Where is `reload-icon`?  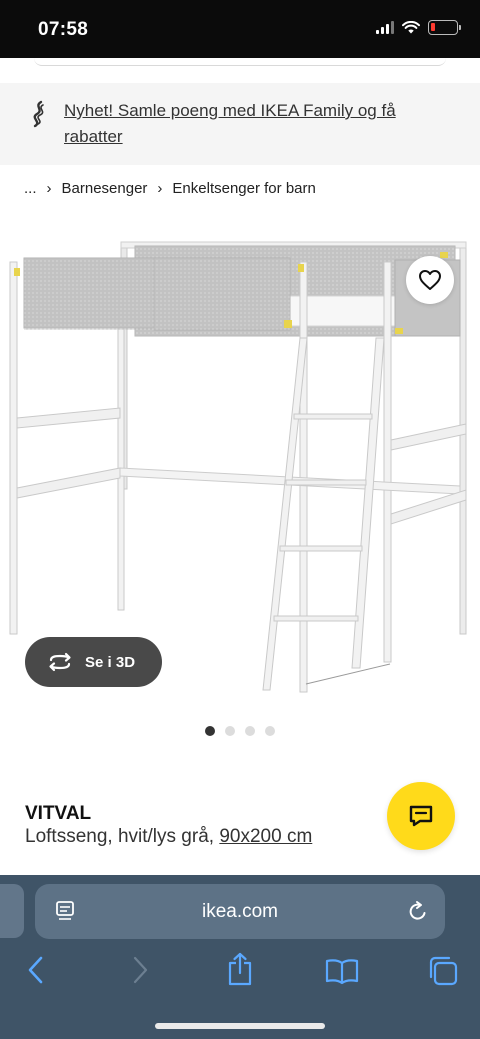 reload-icon is located at coordinates (418, 911).